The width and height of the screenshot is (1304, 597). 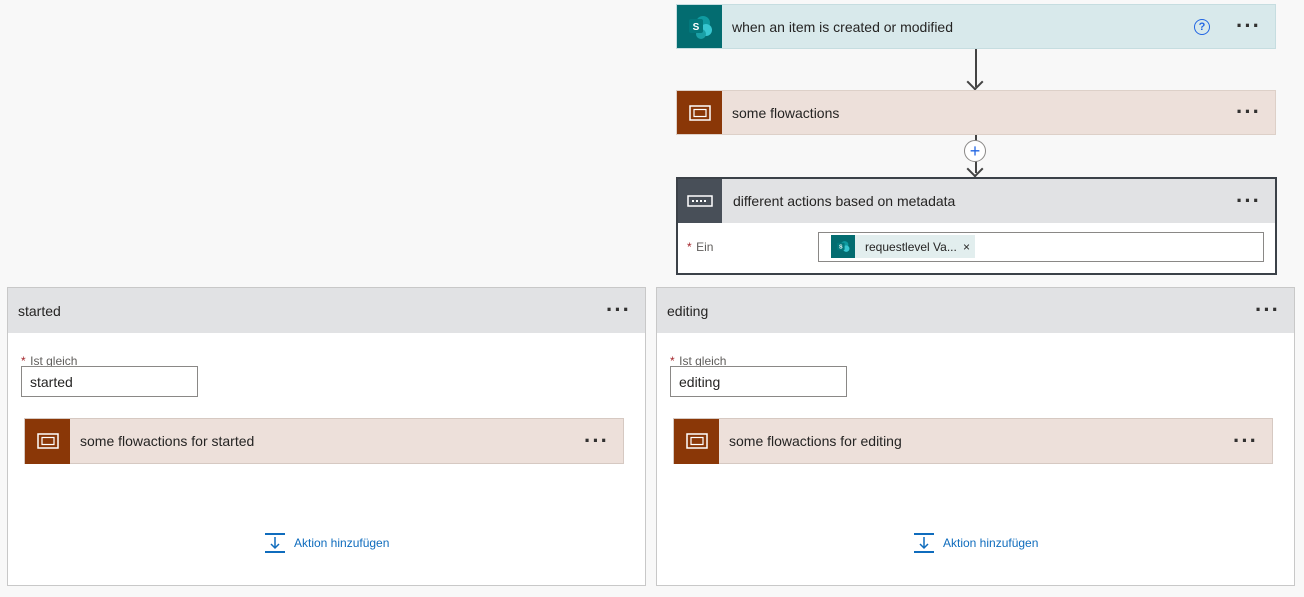 I want to click on insert-step-button: +, so click(x=975, y=151).